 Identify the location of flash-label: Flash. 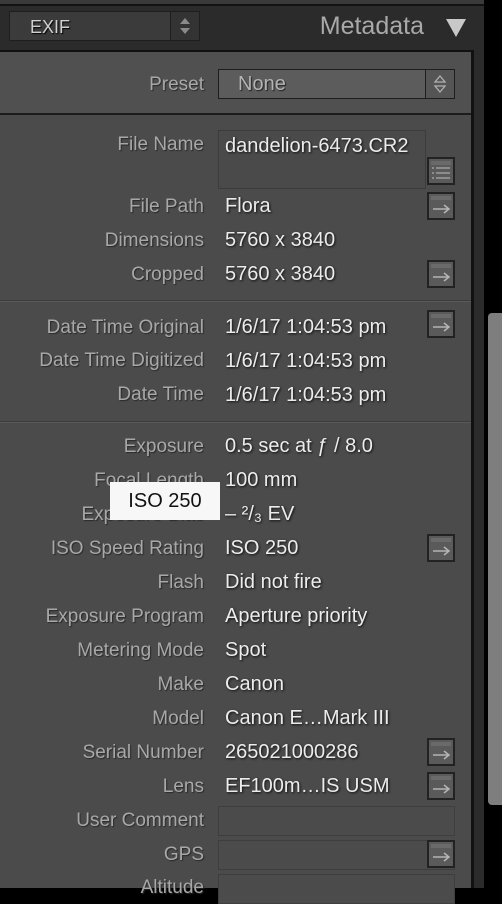
(180, 582).